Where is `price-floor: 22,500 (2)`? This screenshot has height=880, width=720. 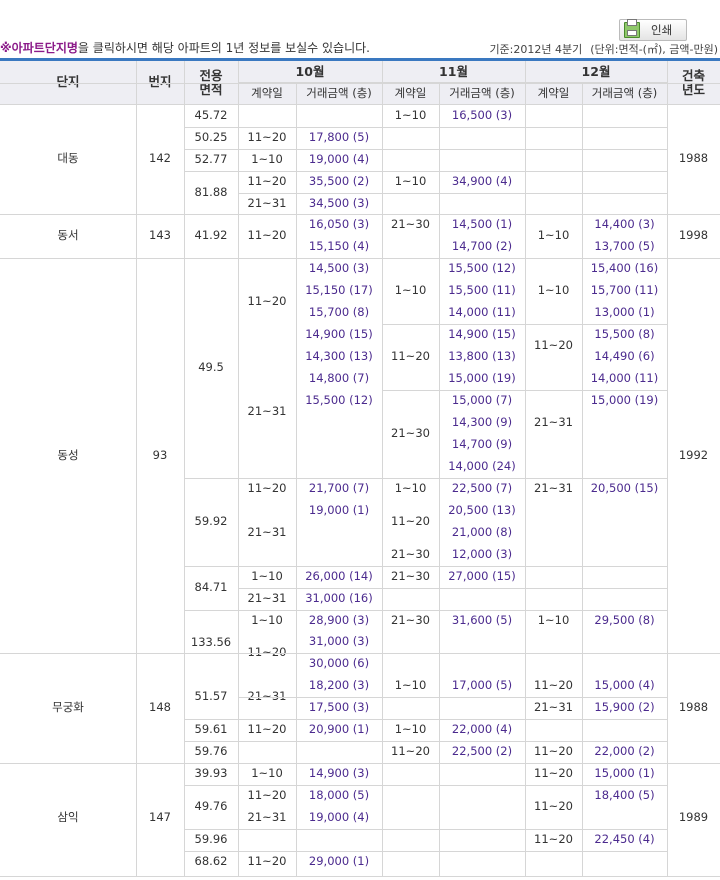 price-floor: 22,500 (2) is located at coordinates (482, 751).